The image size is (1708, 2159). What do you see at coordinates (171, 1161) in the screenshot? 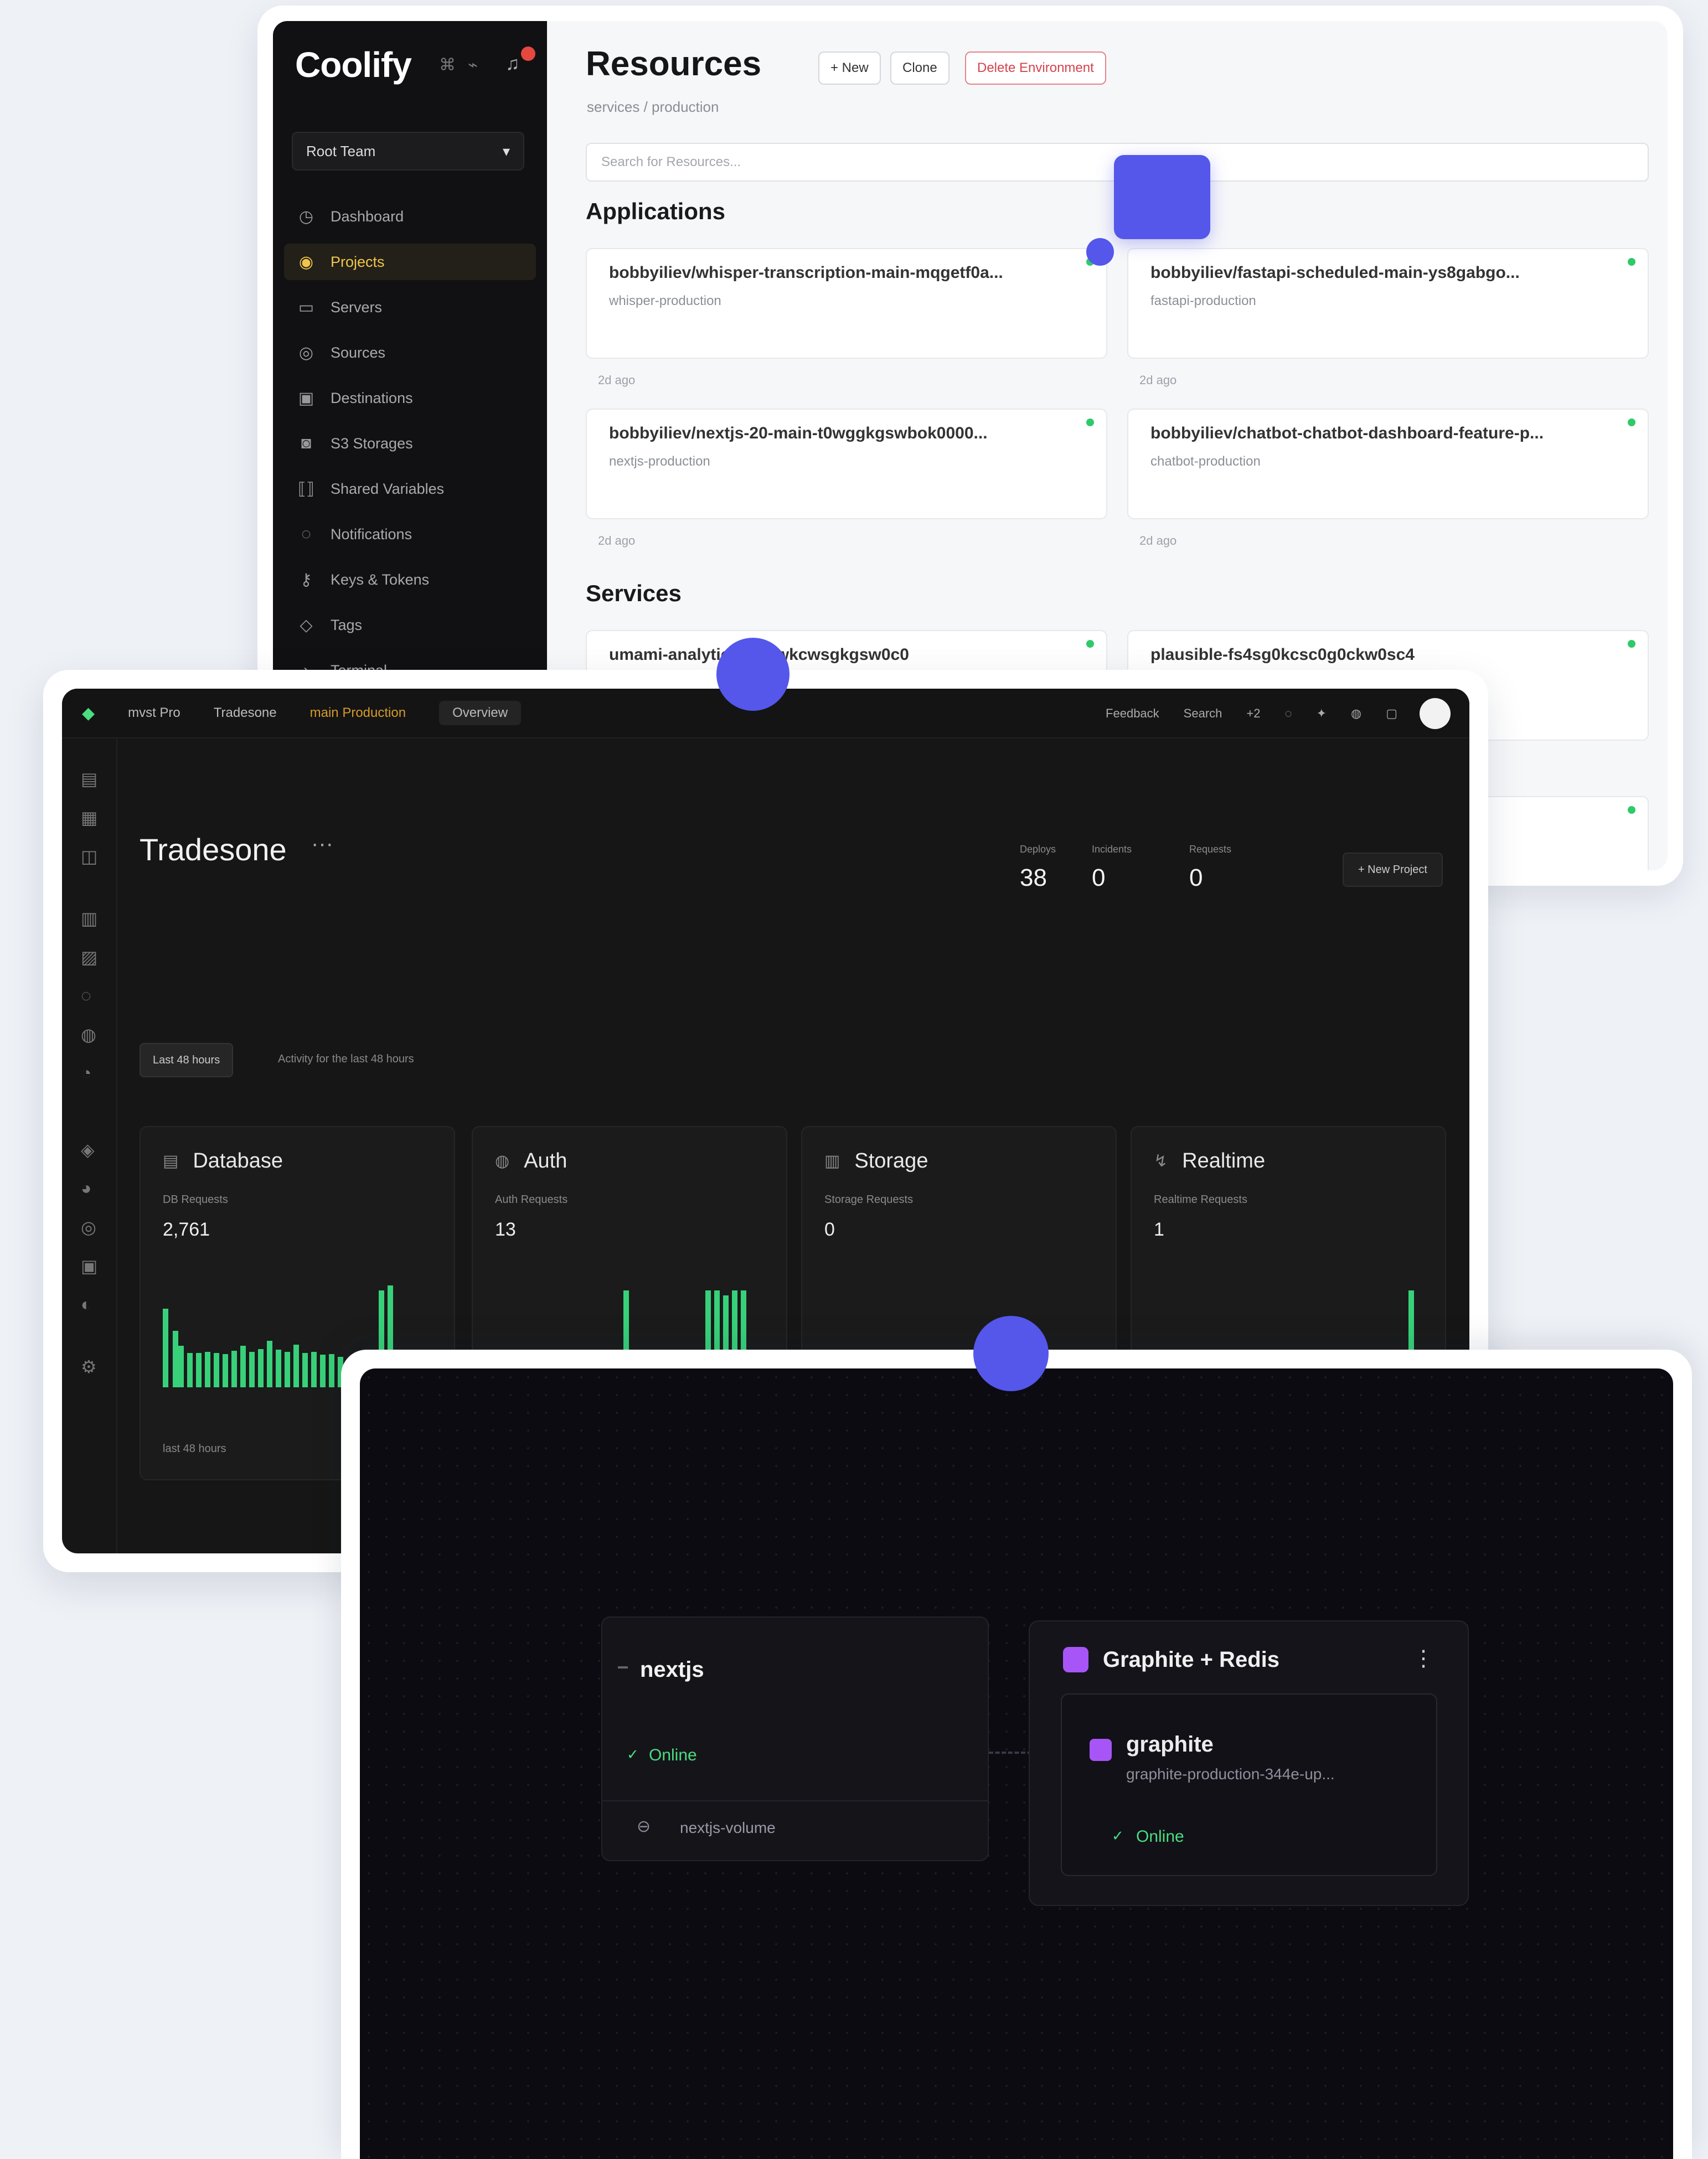
I see `database-icon: ▤` at bounding box center [171, 1161].